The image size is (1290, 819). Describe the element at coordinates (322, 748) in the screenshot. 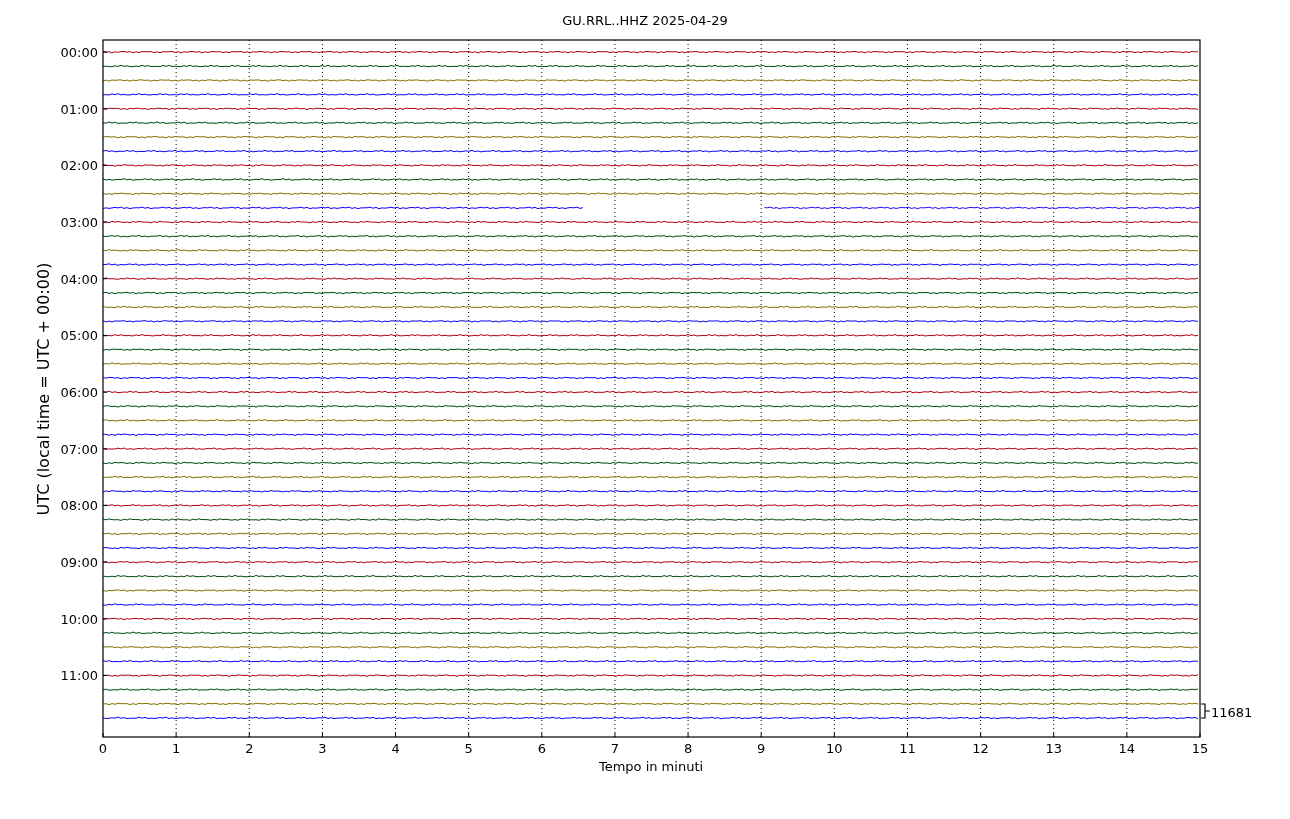

I see `x-tick-label: 3` at that location.